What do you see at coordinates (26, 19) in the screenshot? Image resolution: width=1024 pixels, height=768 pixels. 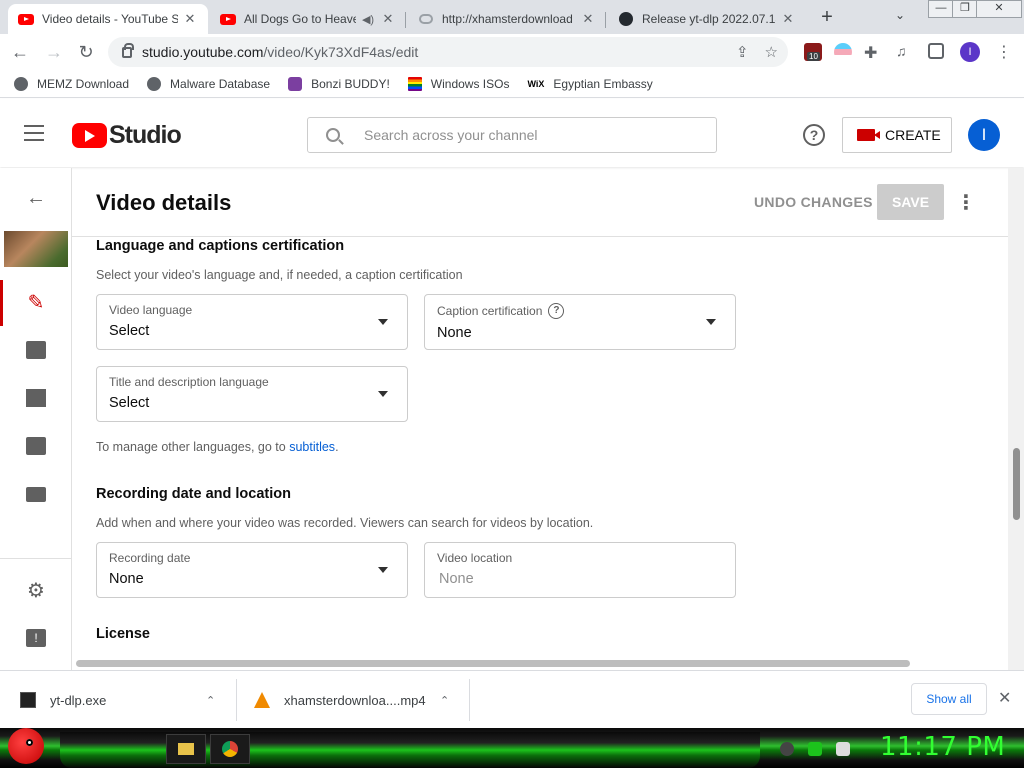 I see `youtube-icon` at bounding box center [26, 19].